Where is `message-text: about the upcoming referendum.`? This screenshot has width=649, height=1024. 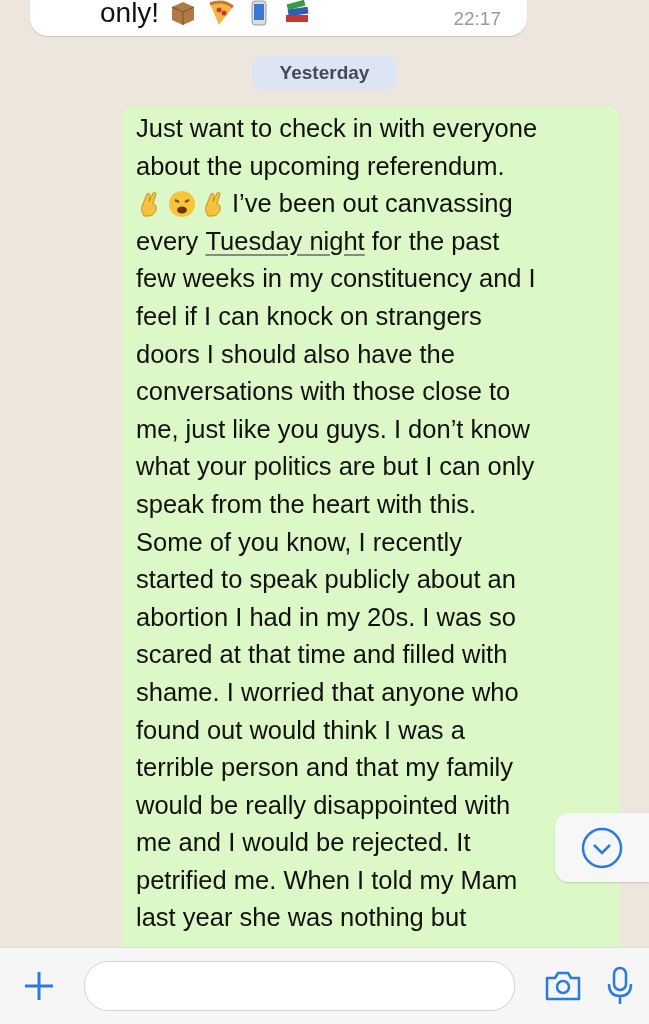
message-text: about the upcoming referendum. is located at coordinates (320, 166).